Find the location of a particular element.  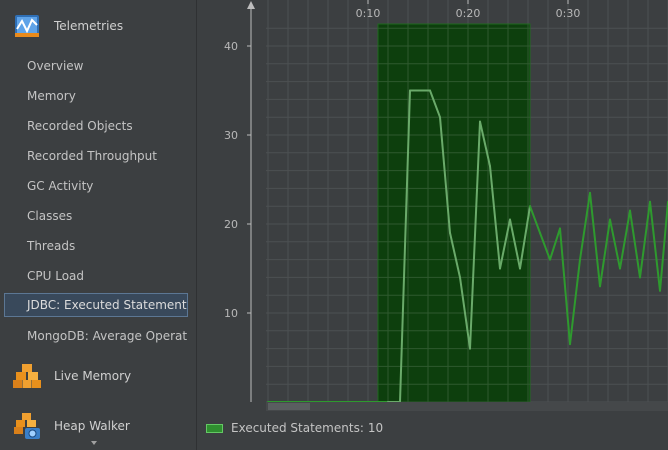

sidebar-item-jdbc-executed-statements: JDBC: Executed Statements is located at coordinates (96, 305).